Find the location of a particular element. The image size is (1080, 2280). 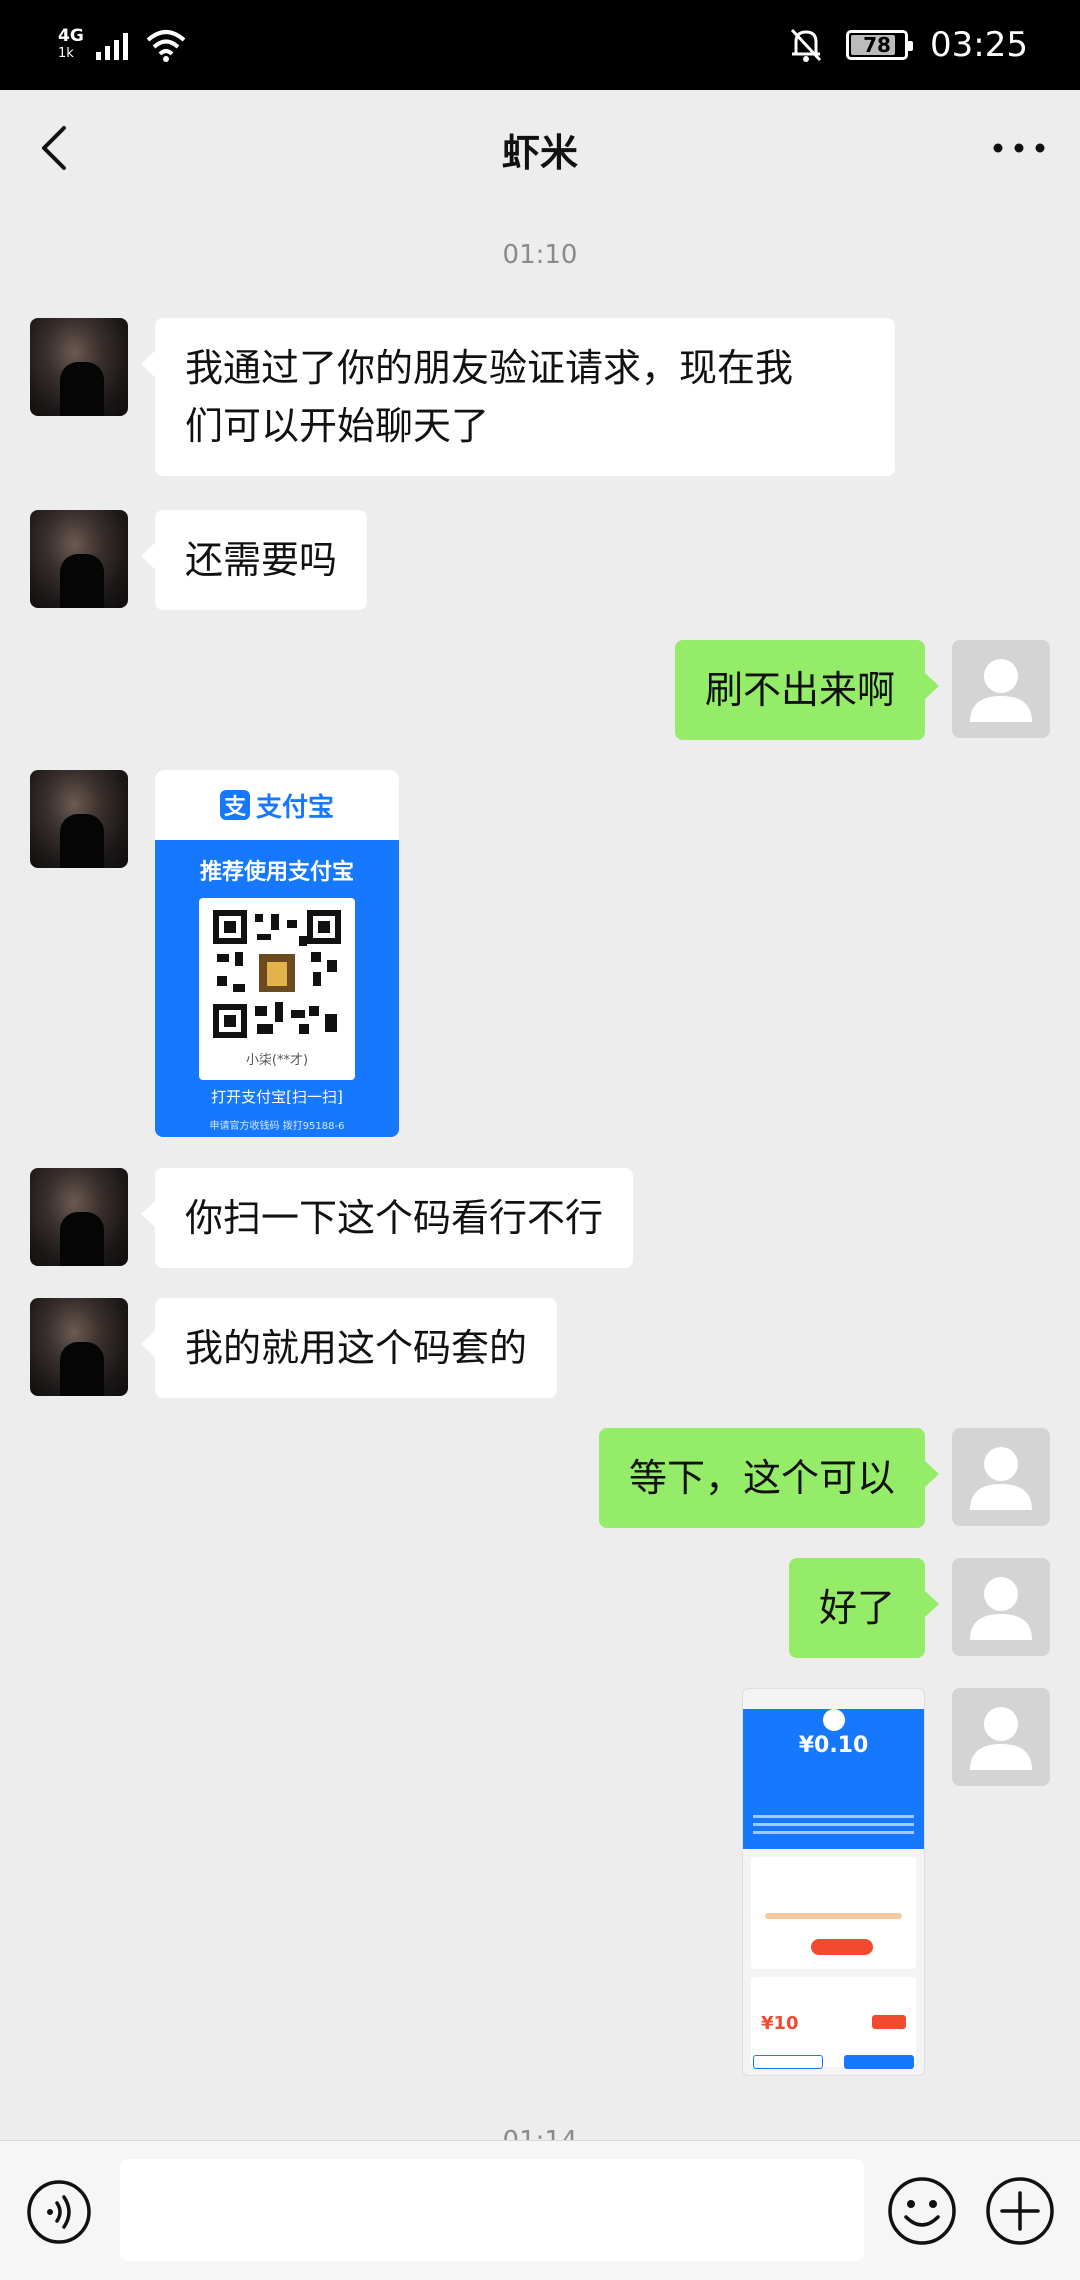

message-text: 还需要吗 is located at coordinates (261, 560).